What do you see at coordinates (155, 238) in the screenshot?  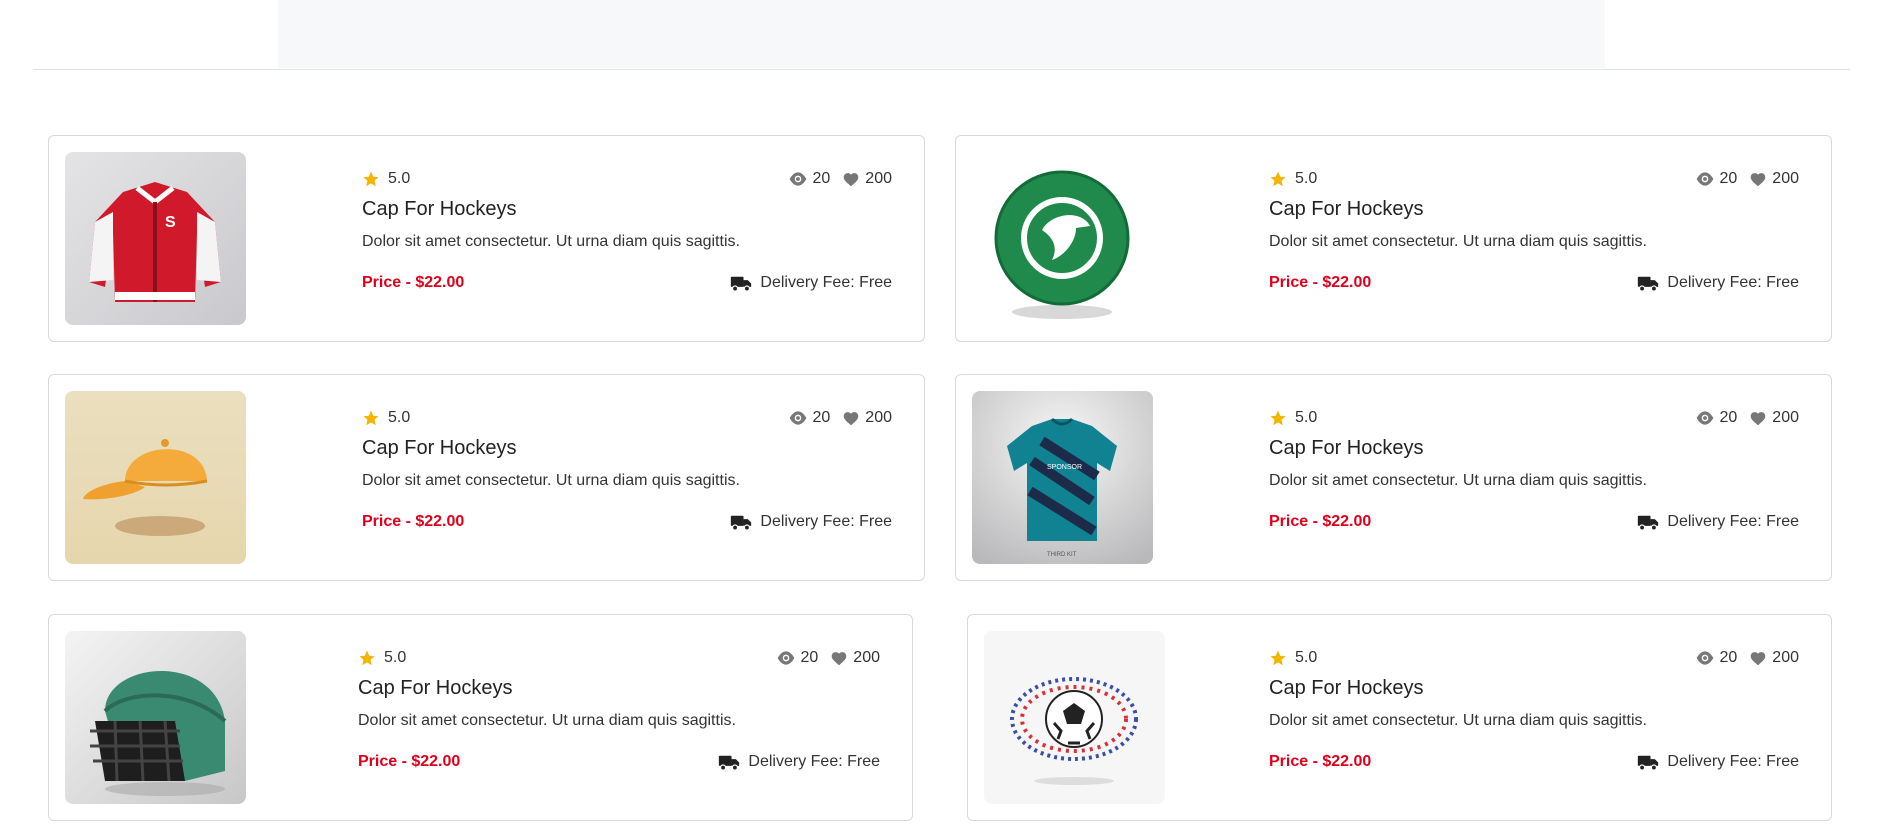 I see `product-image-red-varsity-jacket: S` at bounding box center [155, 238].